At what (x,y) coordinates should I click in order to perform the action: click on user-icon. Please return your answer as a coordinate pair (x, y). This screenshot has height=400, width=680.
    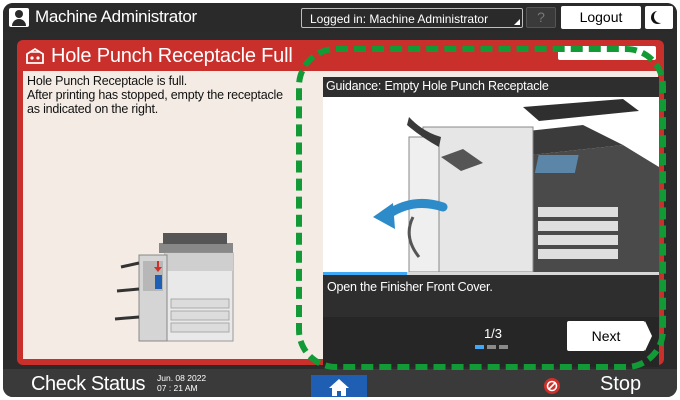
    Looking at the image, I should click on (19, 17).